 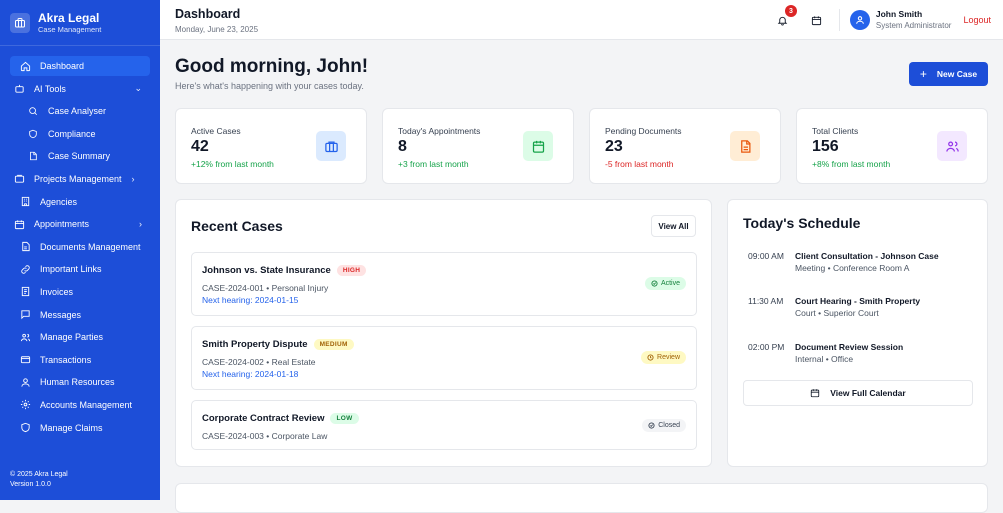 What do you see at coordinates (62, 224) in the screenshot?
I see `sidebar-item-label: Appointments` at bounding box center [62, 224].